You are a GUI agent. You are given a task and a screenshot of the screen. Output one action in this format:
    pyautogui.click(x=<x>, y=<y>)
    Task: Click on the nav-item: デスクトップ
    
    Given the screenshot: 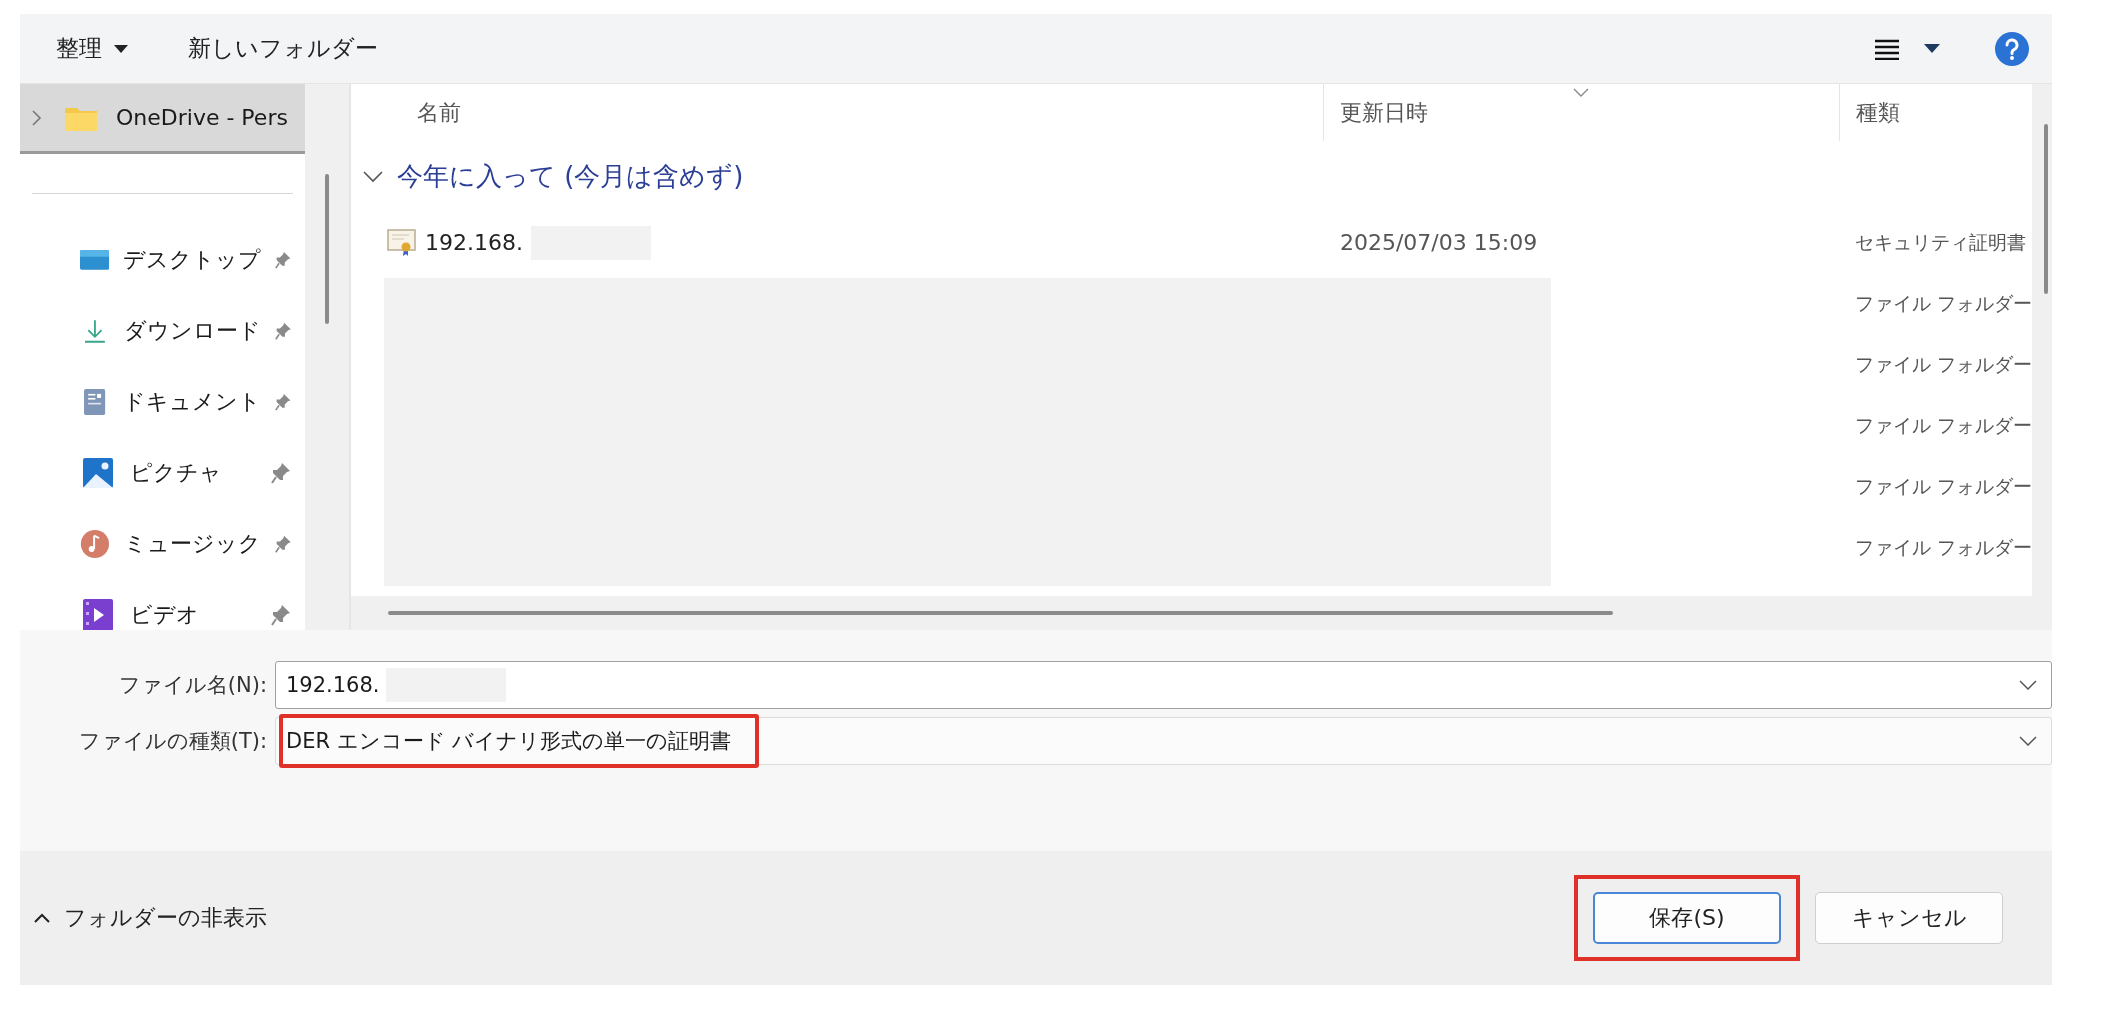 What is the action you would take?
    pyautogui.click(x=163, y=259)
    